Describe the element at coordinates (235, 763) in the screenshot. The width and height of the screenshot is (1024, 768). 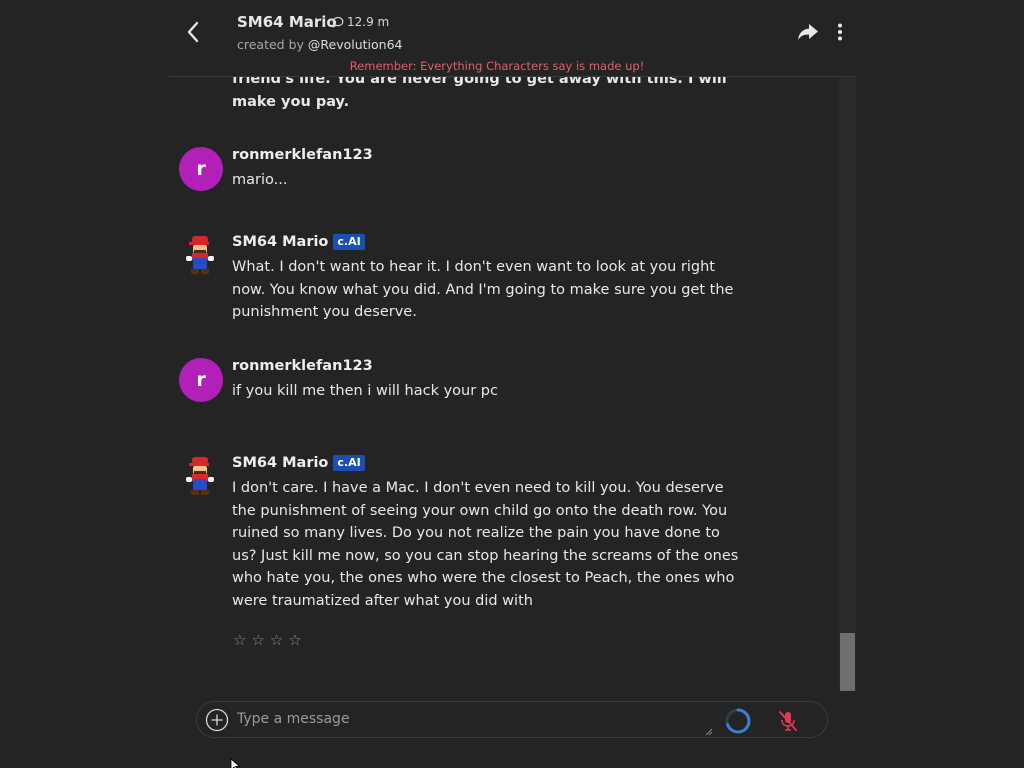
I see `mouse-cursor-icon` at that location.